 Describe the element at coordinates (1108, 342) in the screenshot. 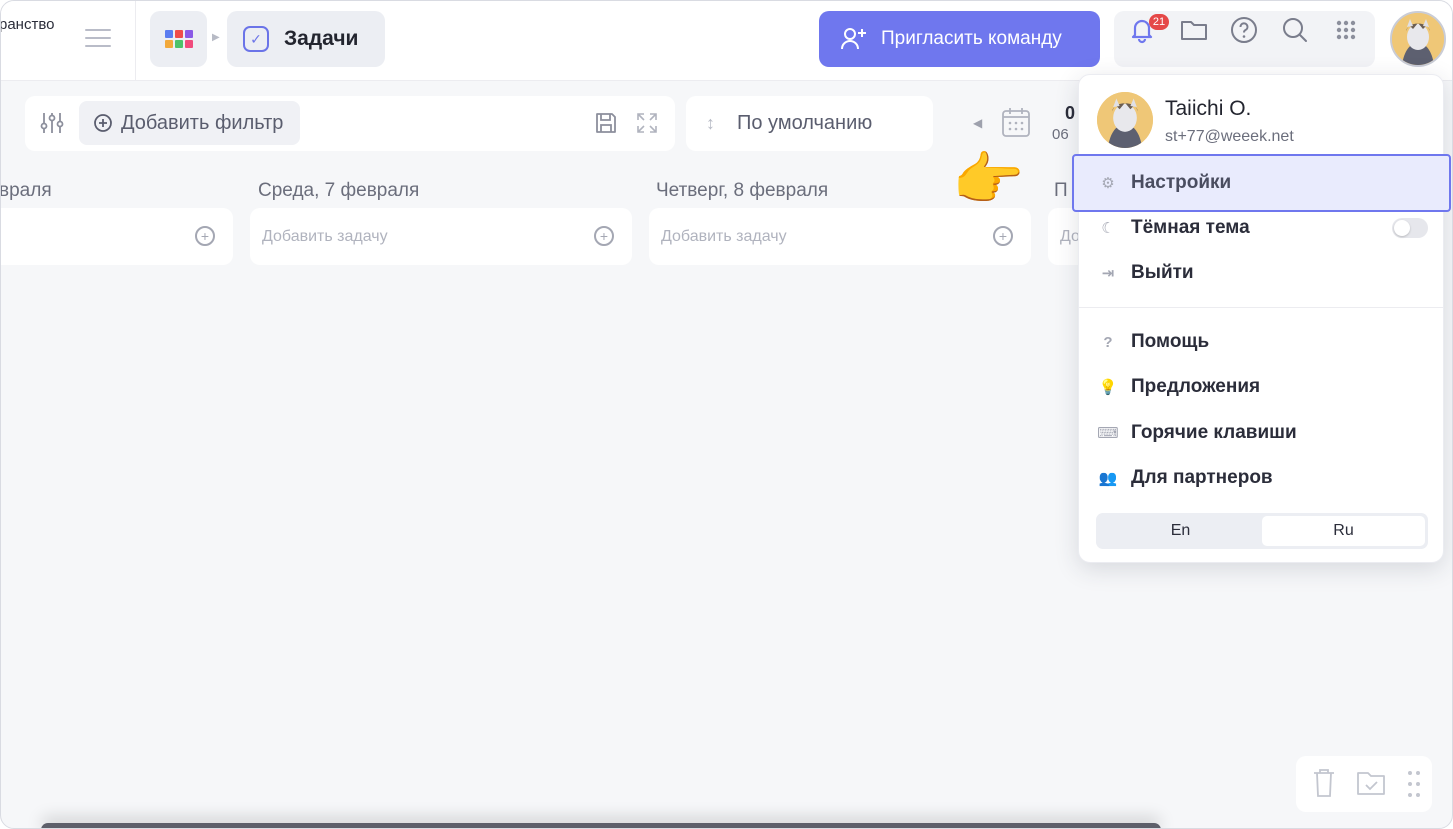

I see `help-icon: ?` at that location.